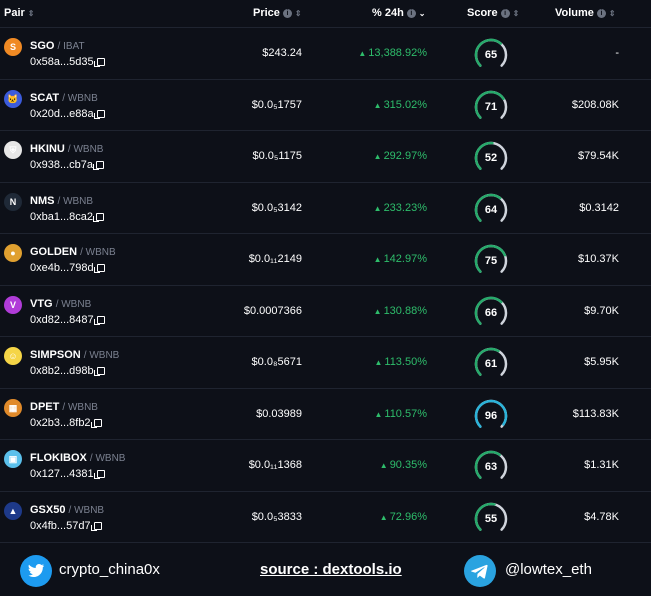  What do you see at coordinates (57, 46) in the screenshot?
I see `pair-symbol: SGO / IBAT` at bounding box center [57, 46].